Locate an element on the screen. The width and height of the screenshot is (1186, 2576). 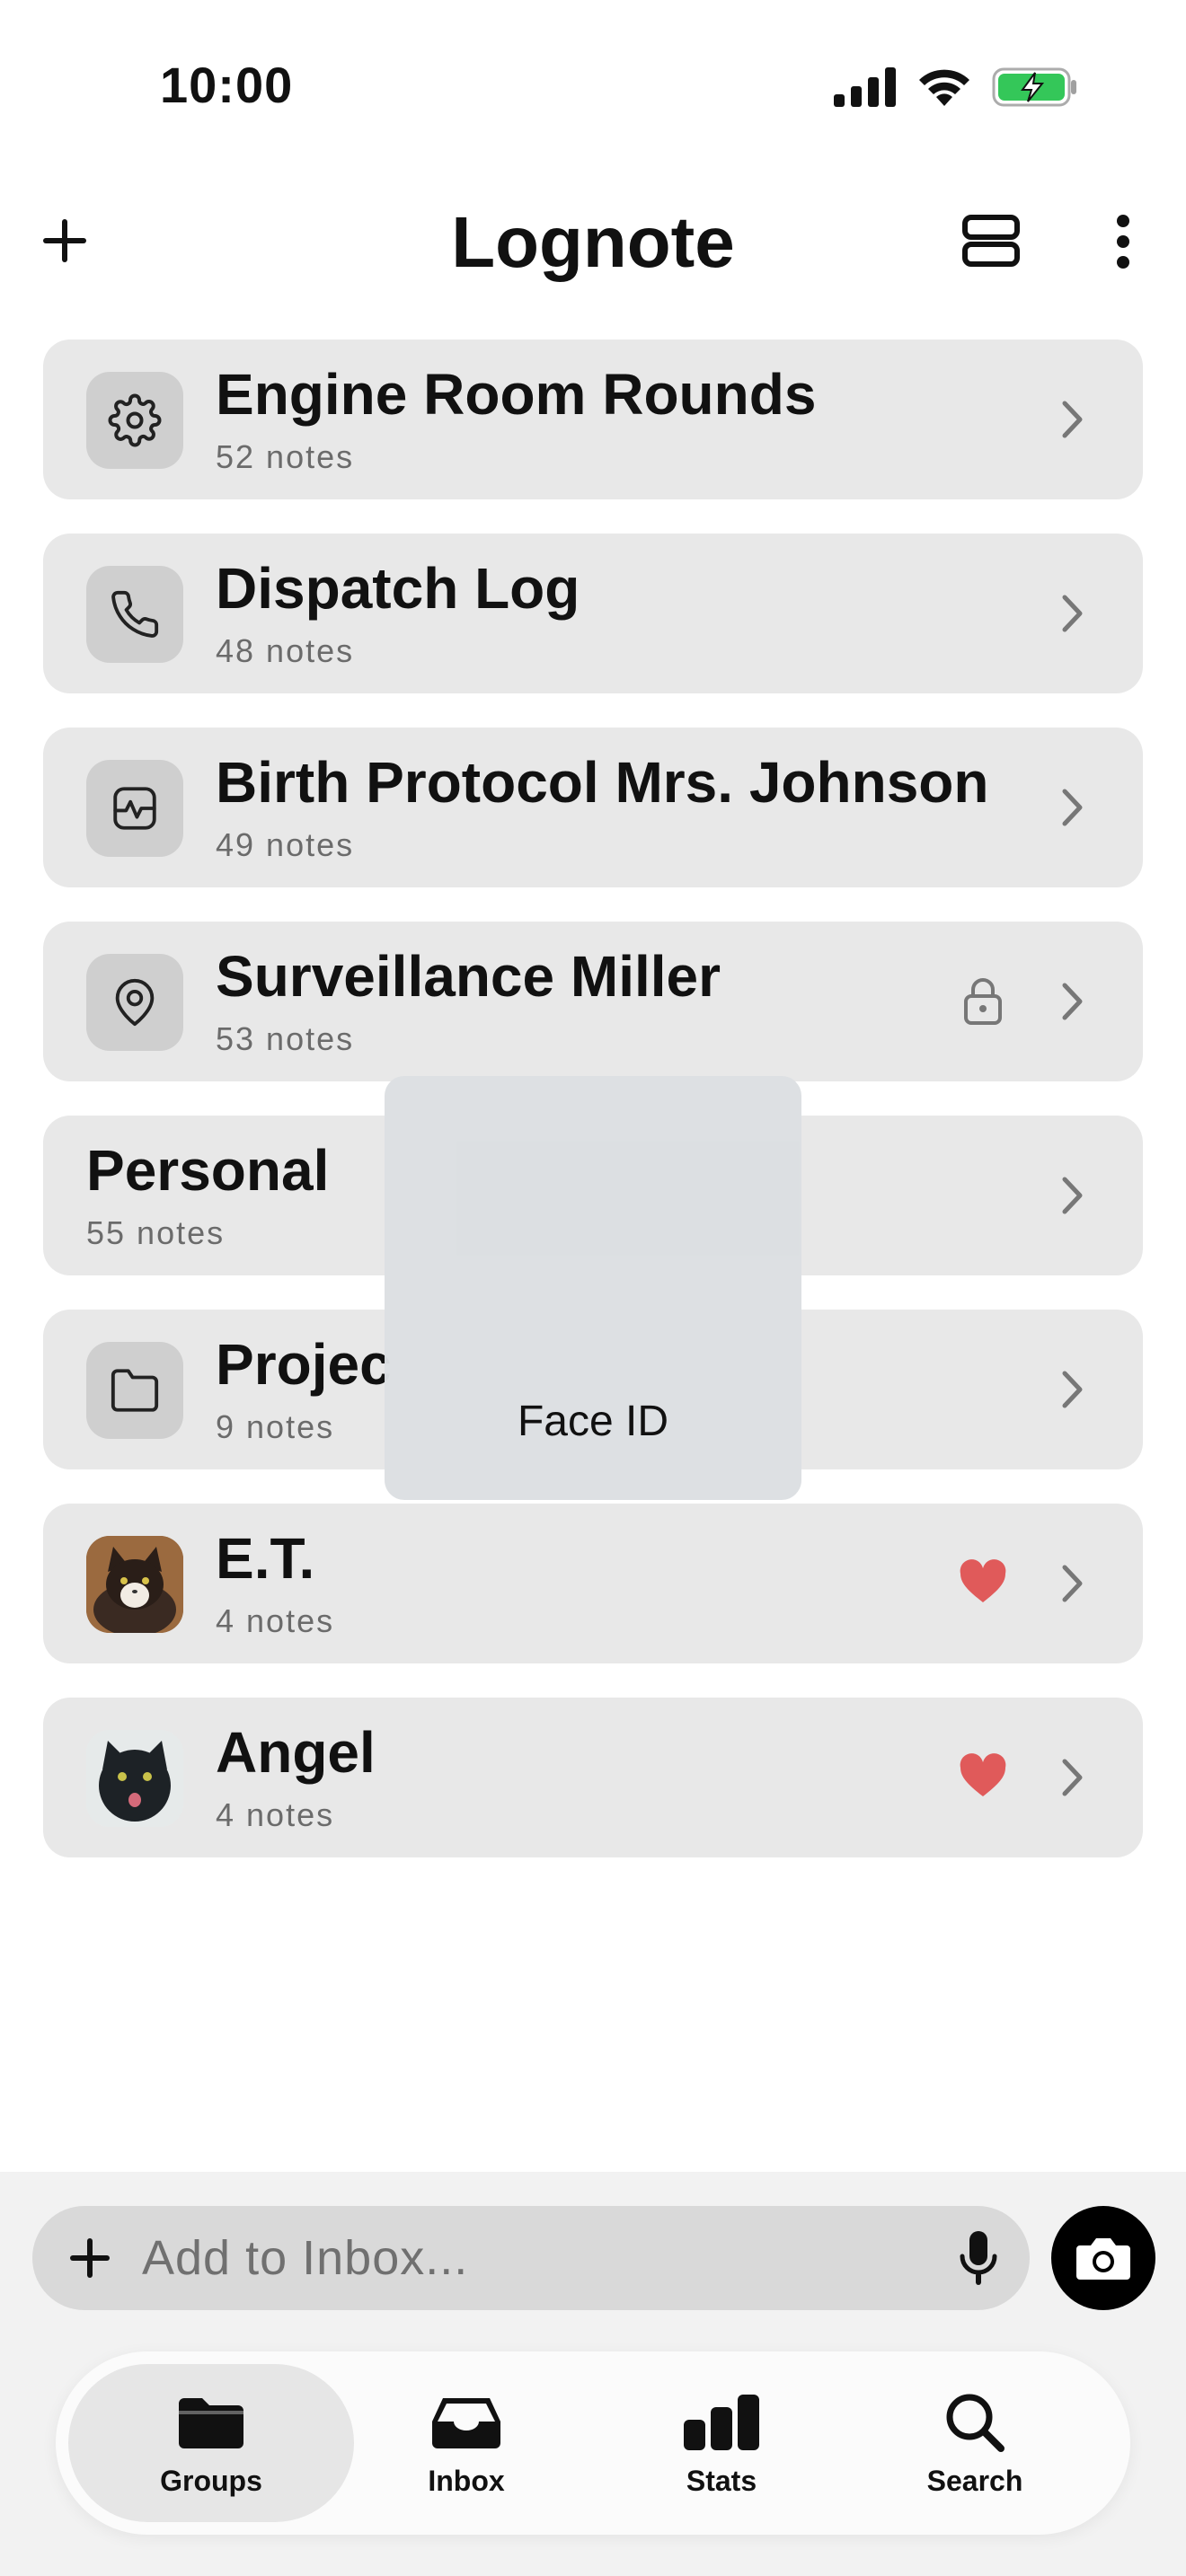
status-bar: 10:00 is located at coordinates (593, 85).